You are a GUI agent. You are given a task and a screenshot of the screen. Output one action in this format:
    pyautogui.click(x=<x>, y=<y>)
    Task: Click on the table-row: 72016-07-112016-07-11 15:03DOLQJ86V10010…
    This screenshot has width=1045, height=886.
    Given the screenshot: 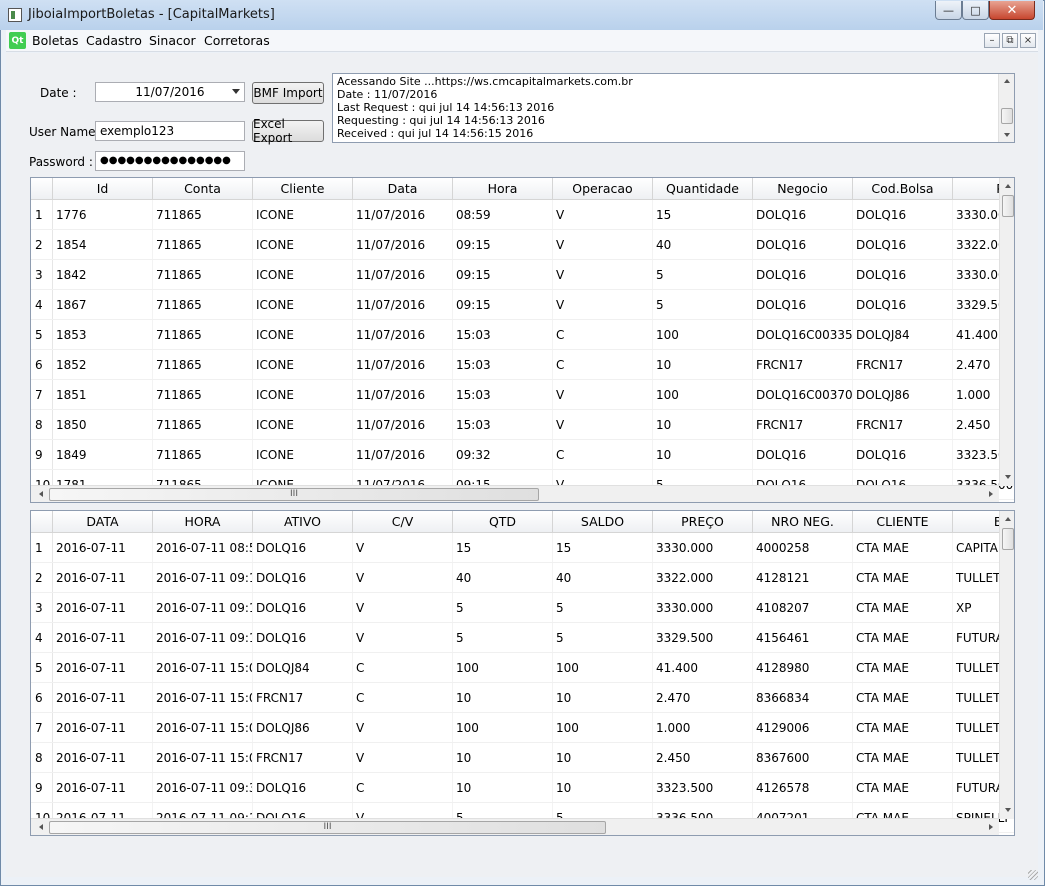 What is the action you would take?
    pyautogui.click(x=522, y=728)
    